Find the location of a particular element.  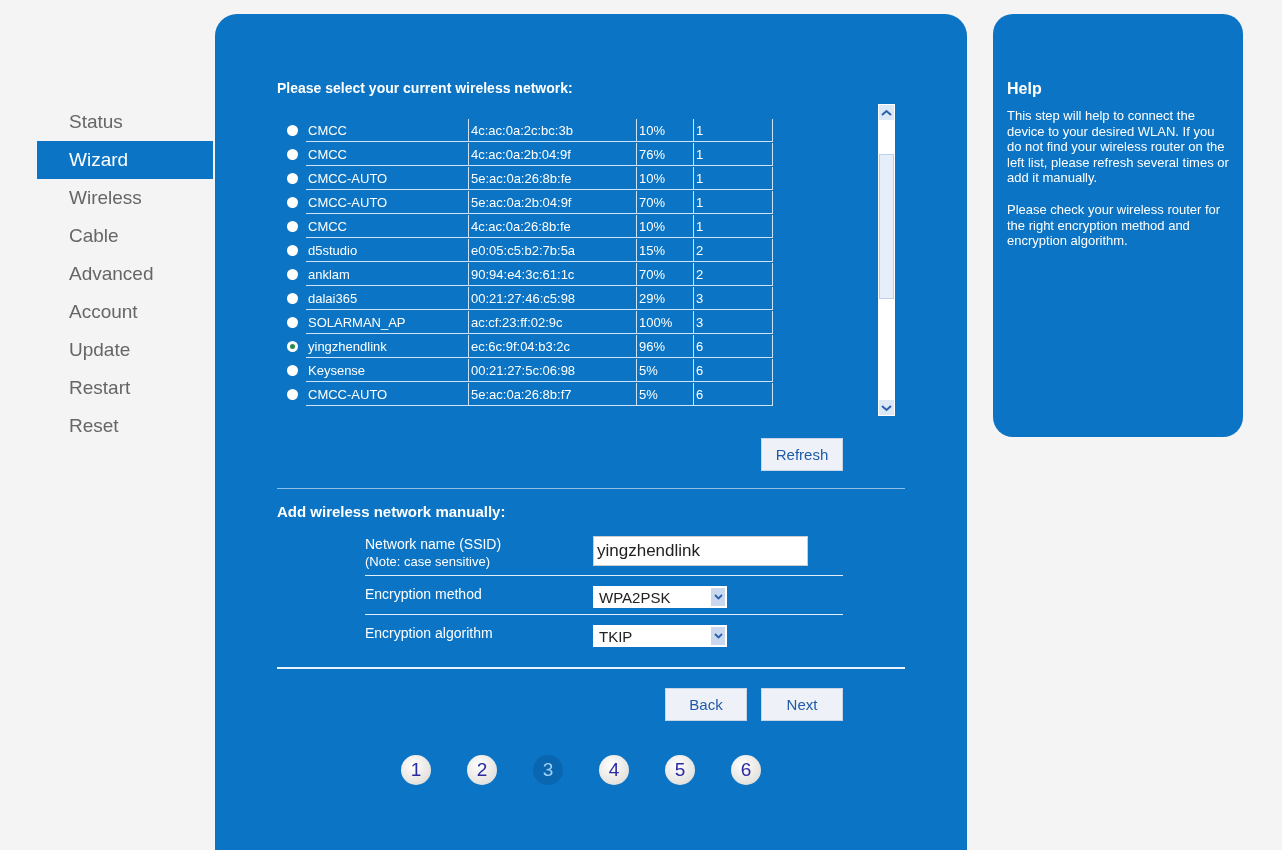

sidebar-item: Update is located at coordinates (125, 350).